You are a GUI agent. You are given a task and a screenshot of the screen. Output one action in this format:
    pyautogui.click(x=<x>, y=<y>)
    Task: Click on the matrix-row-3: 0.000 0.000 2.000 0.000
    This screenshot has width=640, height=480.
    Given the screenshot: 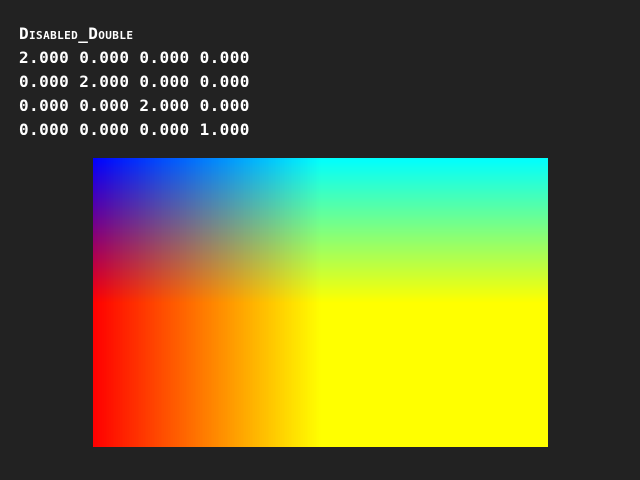 What is the action you would take?
    pyautogui.click(x=134, y=105)
    